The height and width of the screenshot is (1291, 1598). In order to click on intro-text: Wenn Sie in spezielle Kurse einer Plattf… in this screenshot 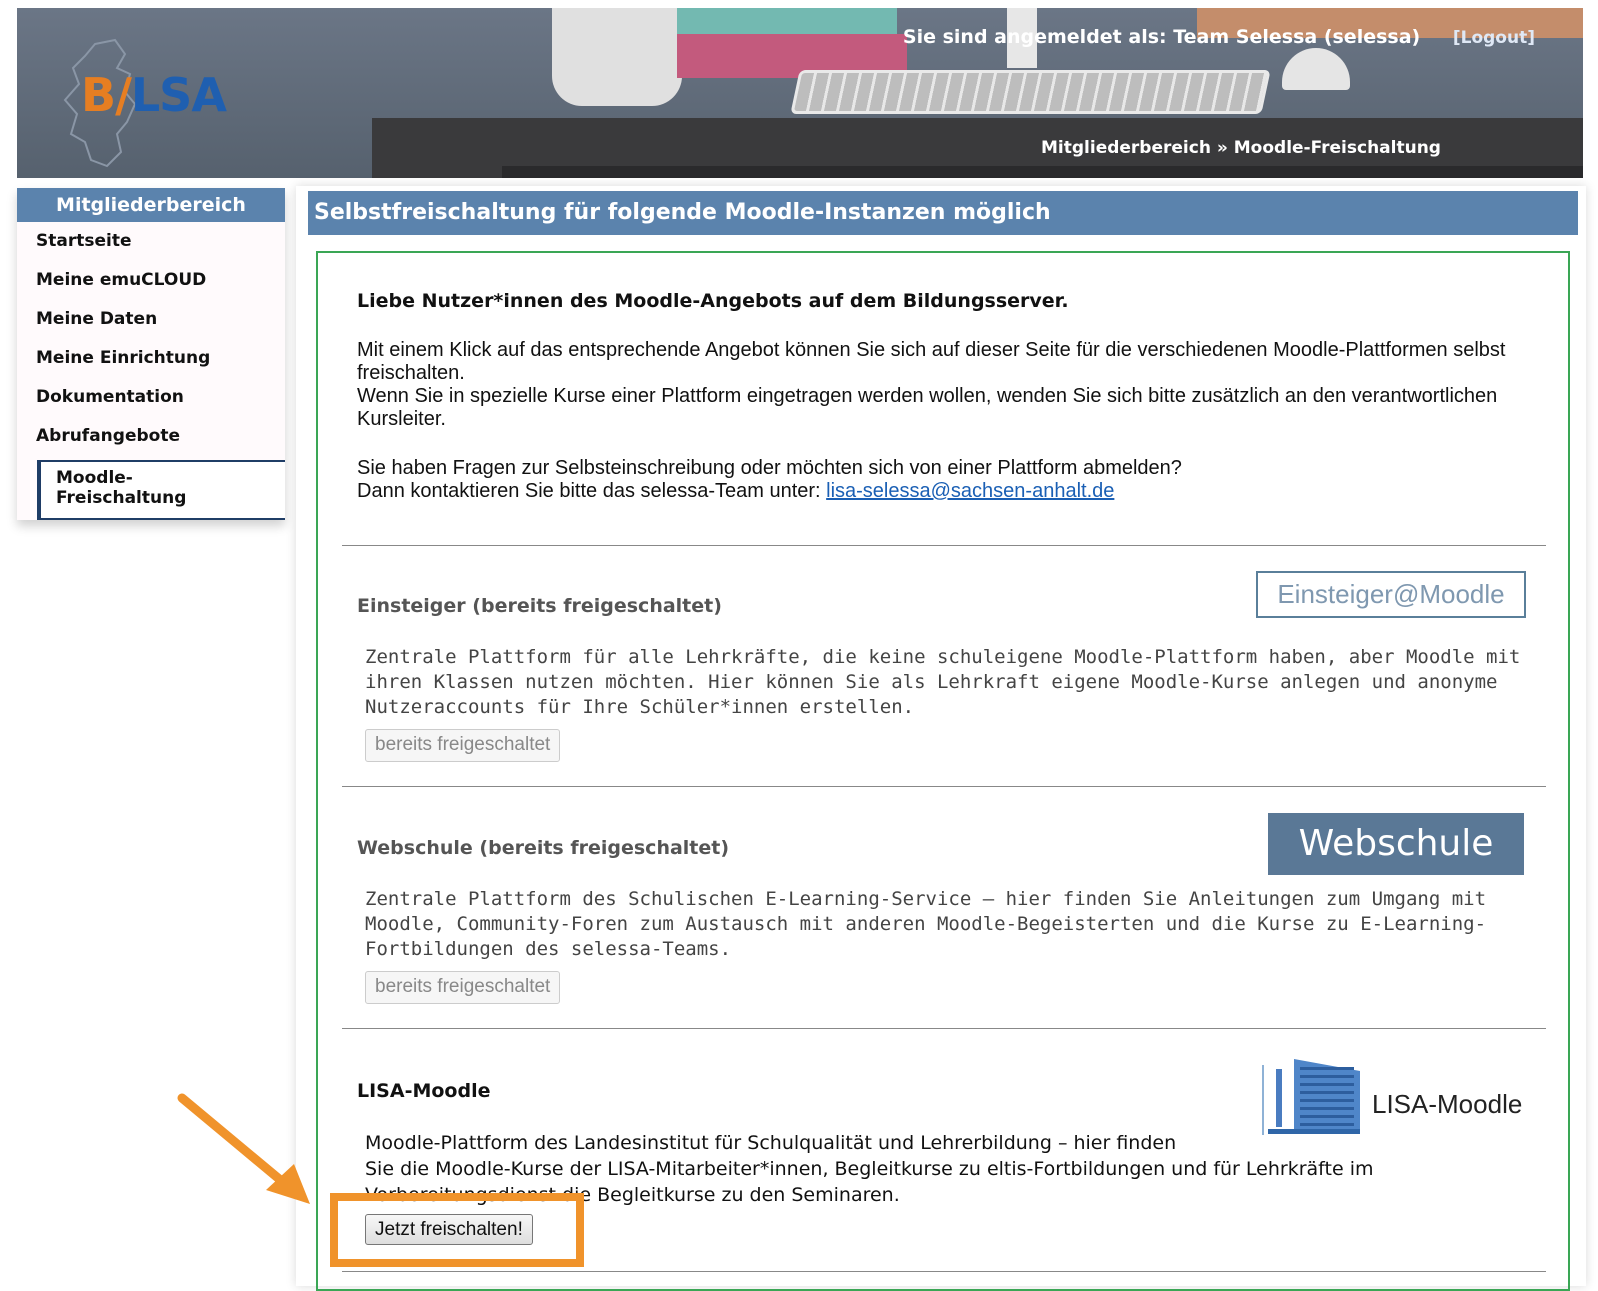, I will do `click(927, 407)`.